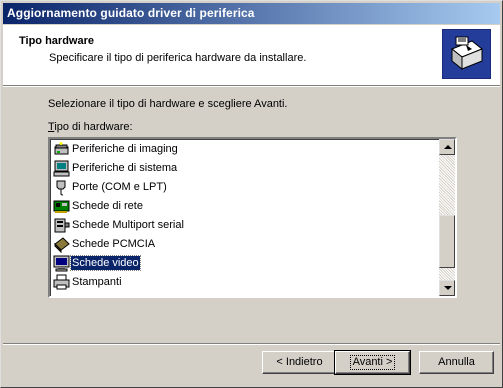 The image size is (503, 388). I want to click on list-item-label: Stampanti, so click(97, 282).